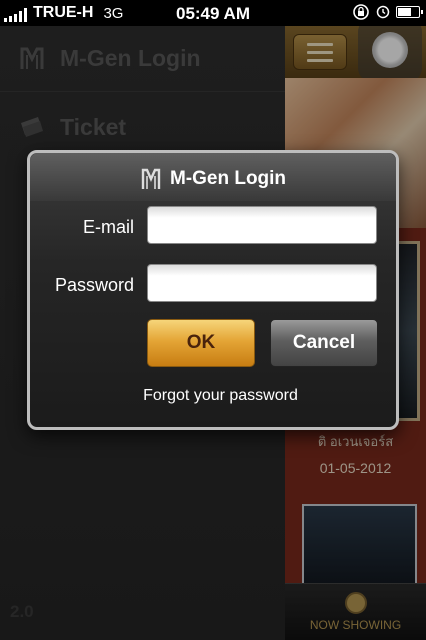 This screenshot has height=640, width=426. What do you see at coordinates (383, 12) in the screenshot?
I see `alarm-clock-icon` at bounding box center [383, 12].